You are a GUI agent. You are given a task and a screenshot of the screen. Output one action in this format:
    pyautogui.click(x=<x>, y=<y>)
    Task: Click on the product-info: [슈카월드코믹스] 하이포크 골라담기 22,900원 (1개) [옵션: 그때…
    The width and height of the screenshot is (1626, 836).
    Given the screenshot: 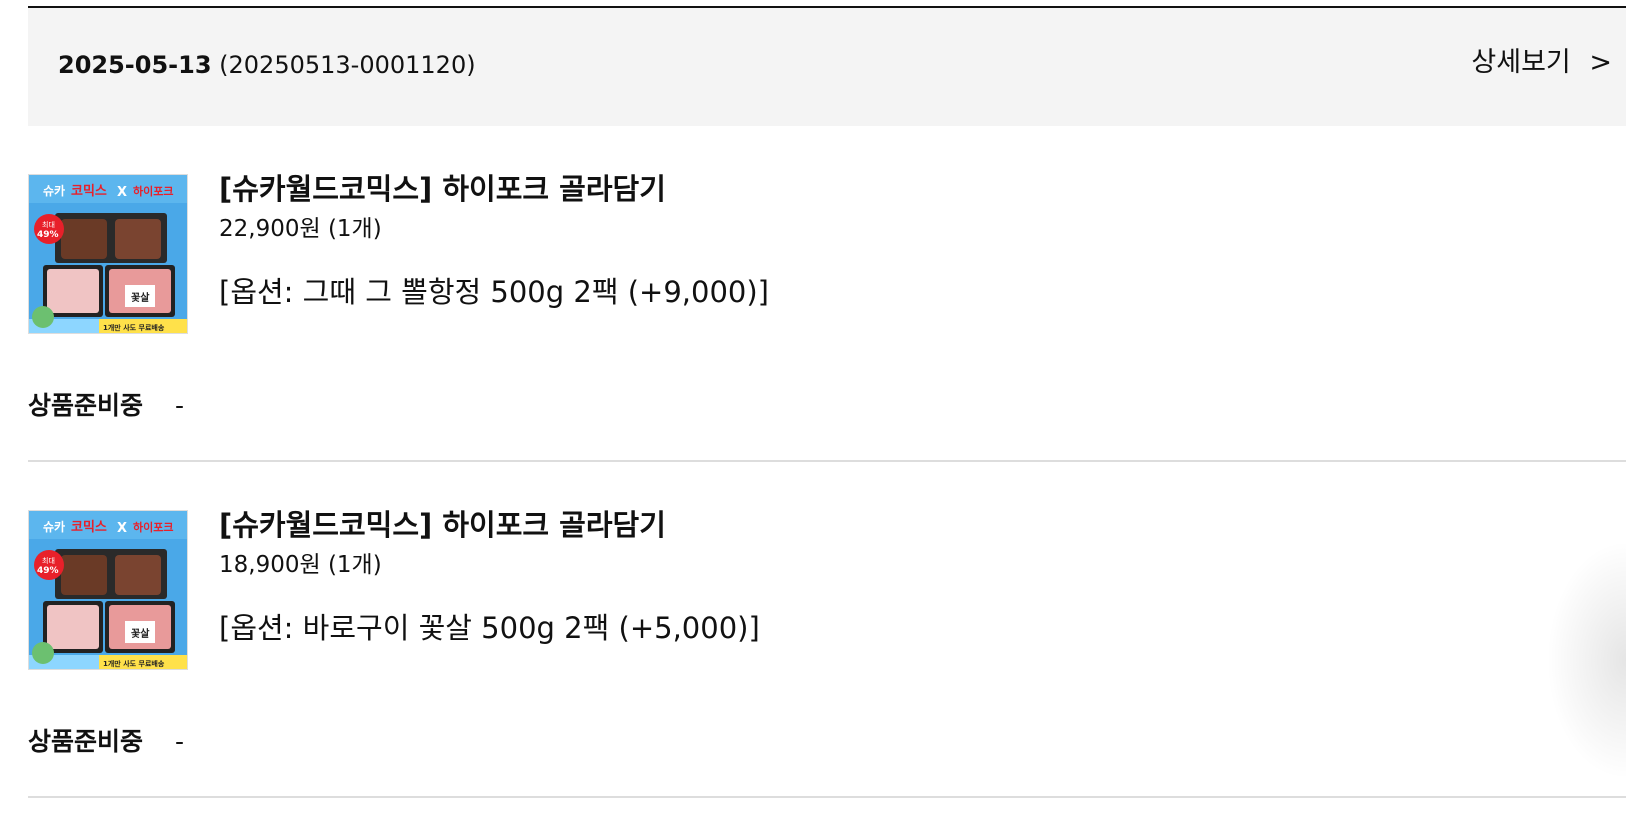 What is the action you would take?
    pyautogui.click(x=922, y=240)
    